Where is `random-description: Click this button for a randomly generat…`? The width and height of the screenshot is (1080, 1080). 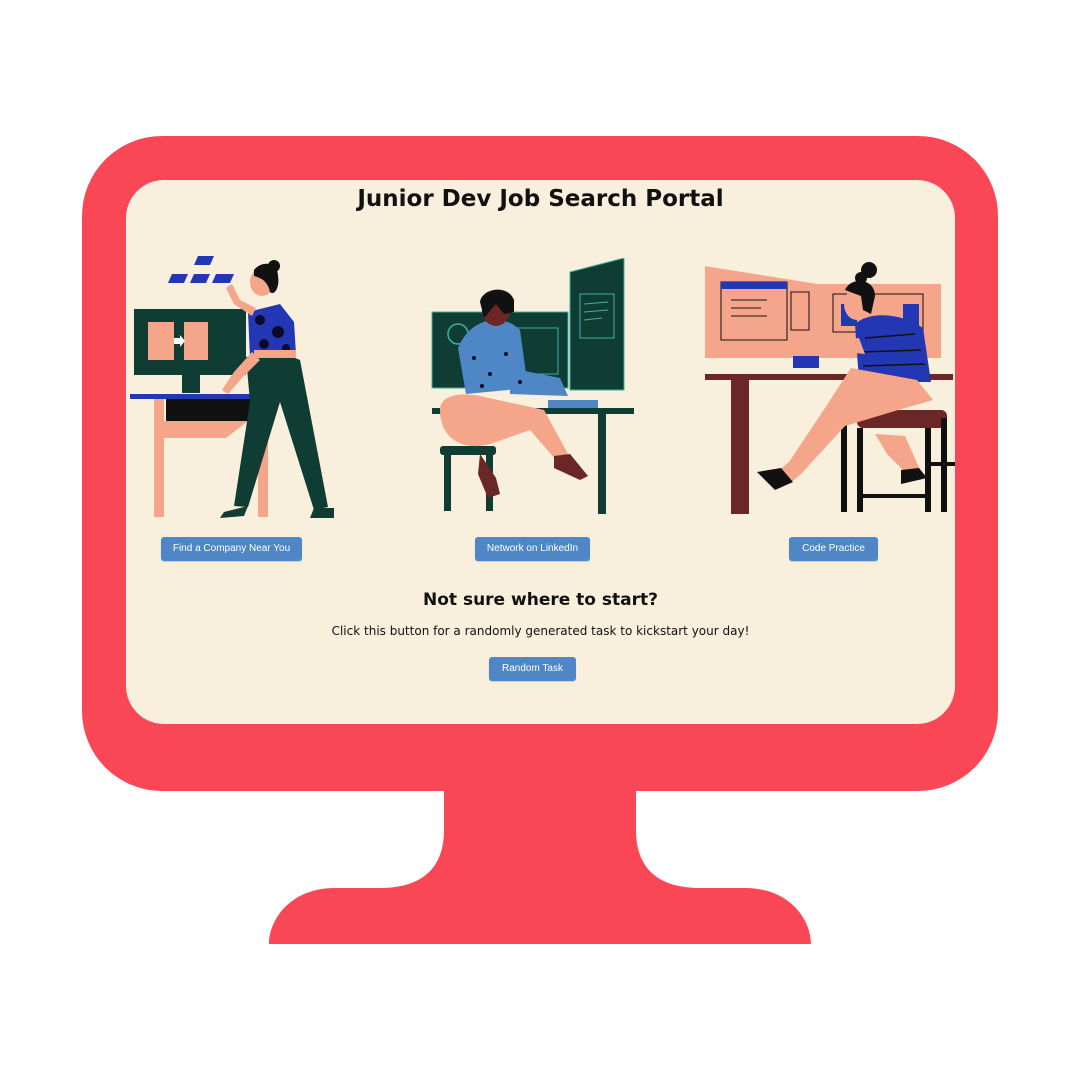
random-description: Click this button for a randomly generat… is located at coordinates (540, 631).